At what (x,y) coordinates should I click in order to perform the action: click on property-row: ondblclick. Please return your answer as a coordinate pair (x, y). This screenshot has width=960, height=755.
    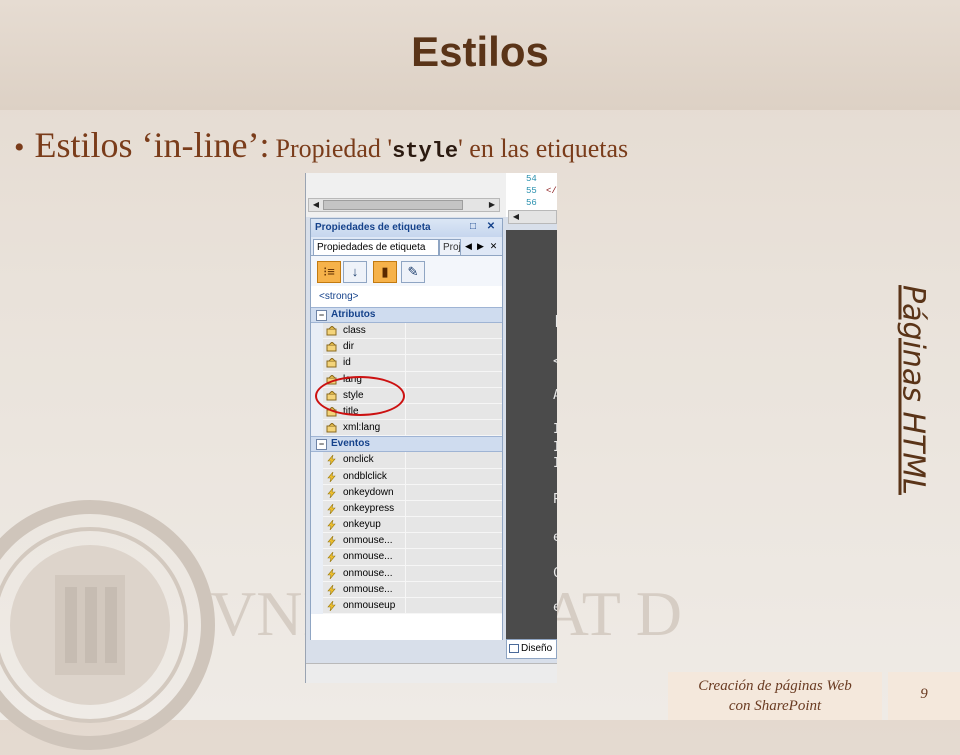
    Looking at the image, I should click on (406, 476).